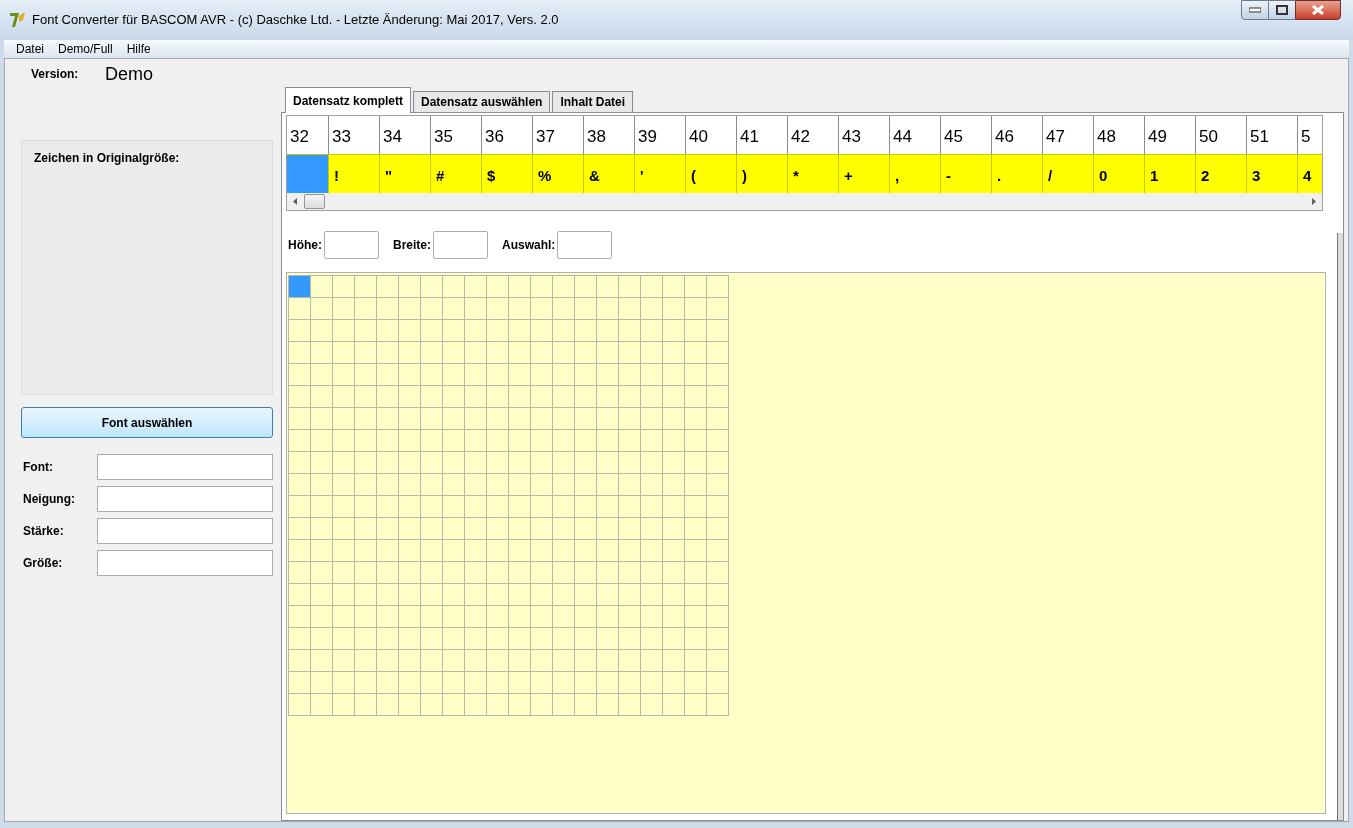 The width and height of the screenshot is (1353, 828). Describe the element at coordinates (482, 102) in the screenshot. I see `tab: Datensatz auswählen` at that location.